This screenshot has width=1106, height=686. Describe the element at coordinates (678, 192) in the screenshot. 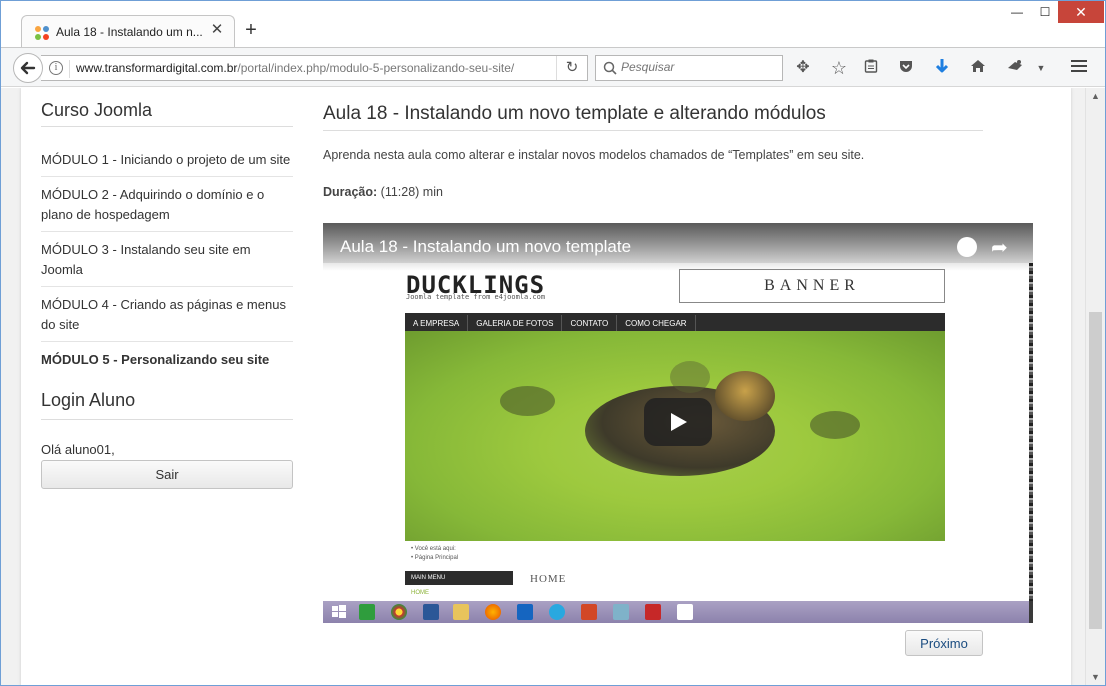

I see `lesson-duration: Duração: (11:28) min` at that location.